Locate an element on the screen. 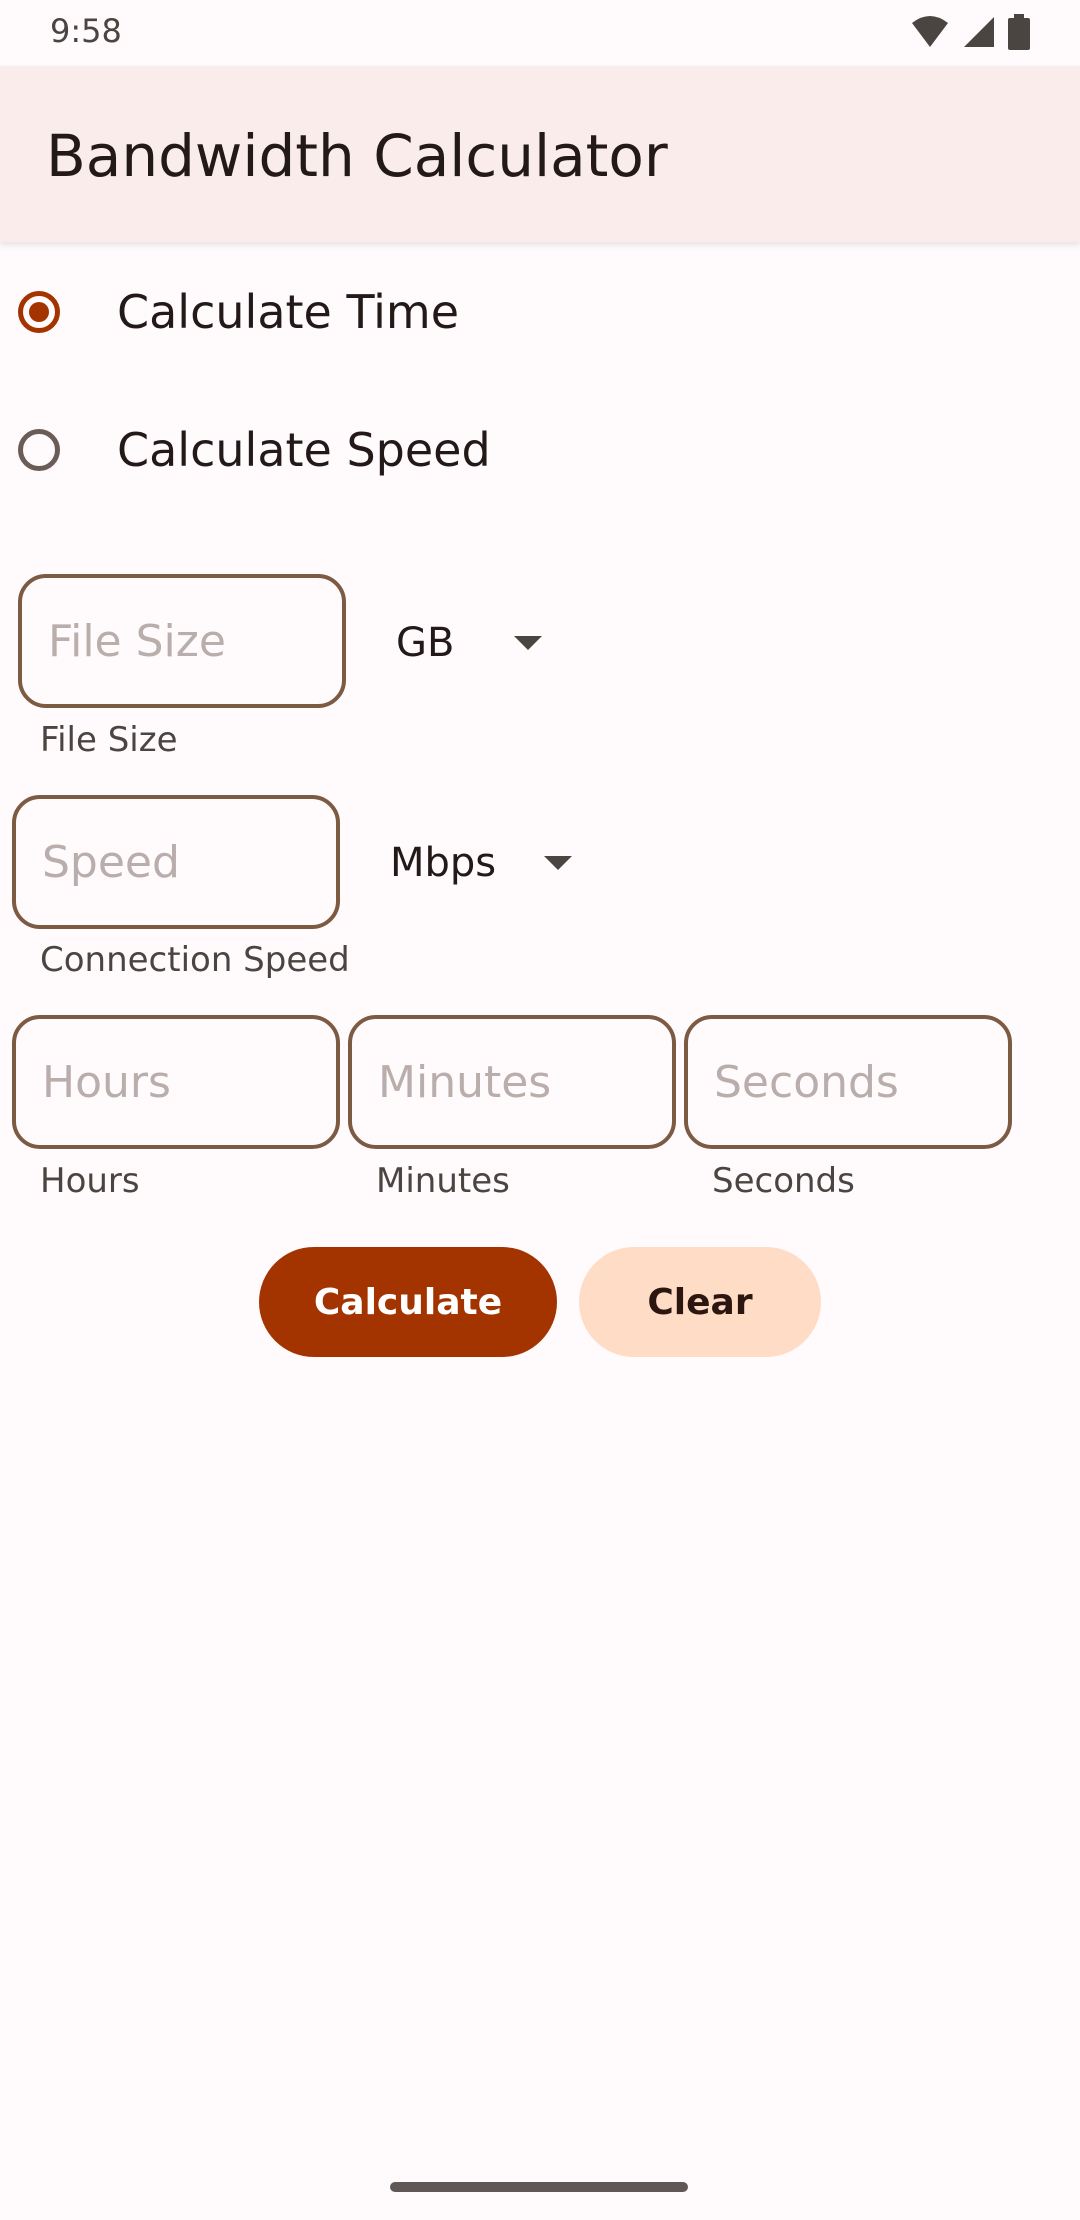  app-bar: Bandwidth Calculator is located at coordinates (540, 154).